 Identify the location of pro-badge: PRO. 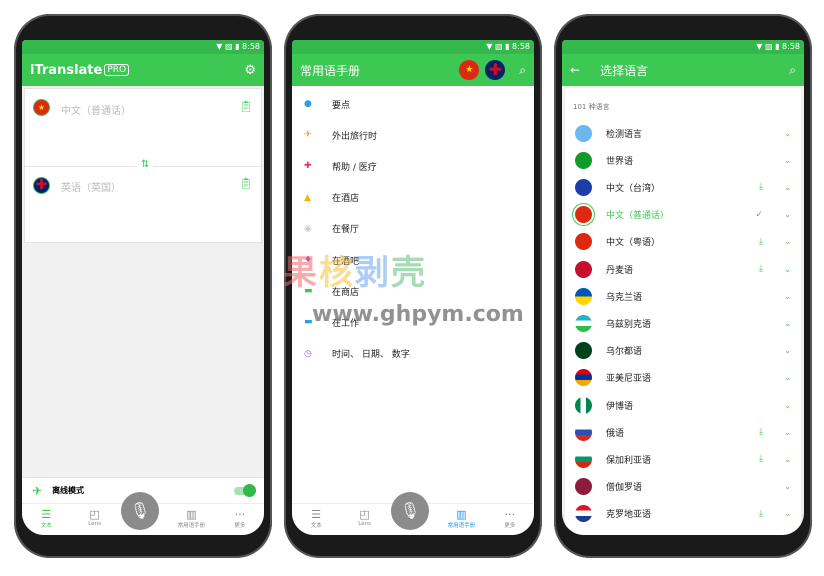
(117, 70).